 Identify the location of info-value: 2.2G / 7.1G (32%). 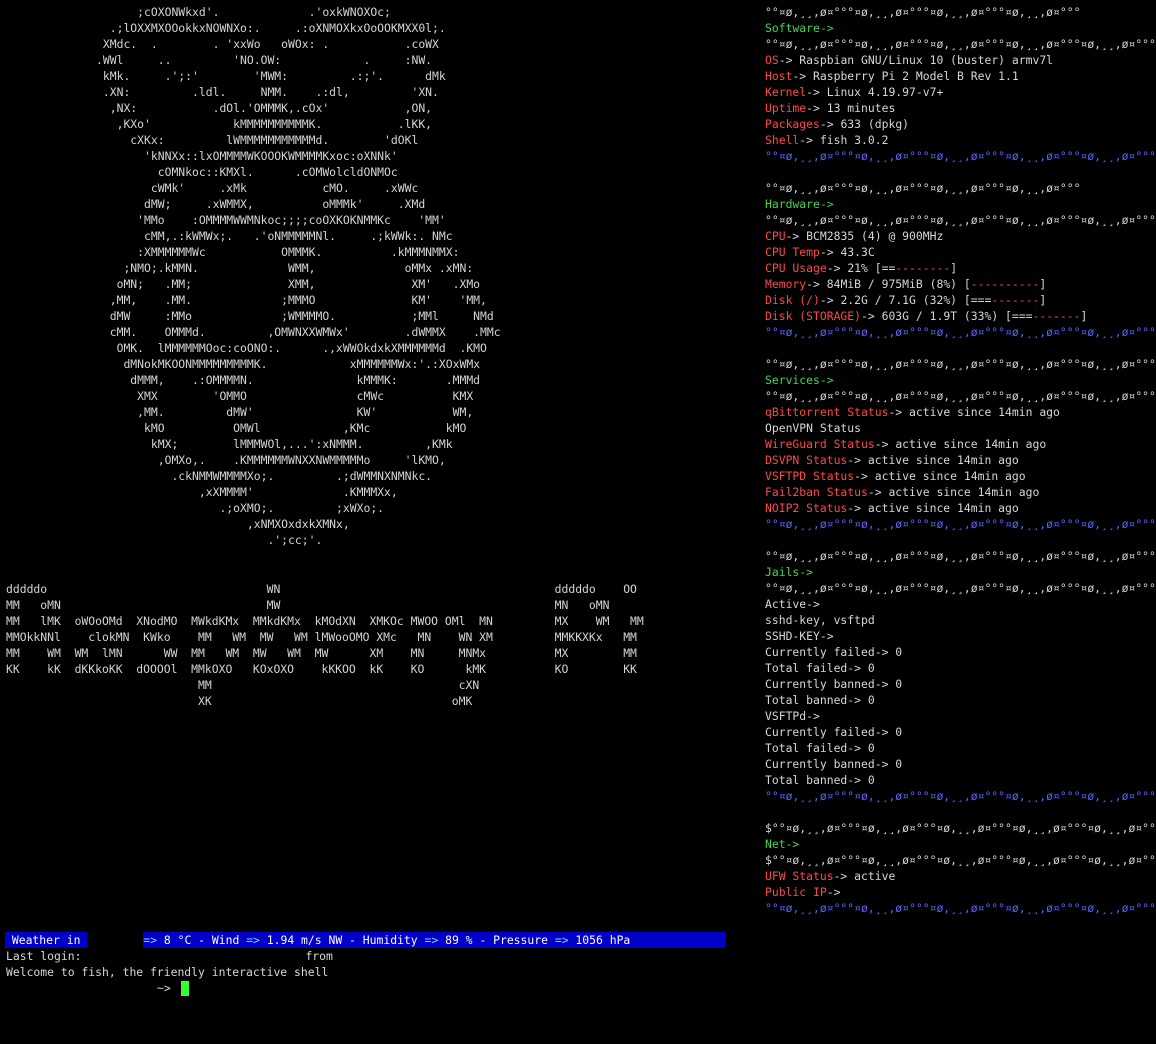
(902, 300).